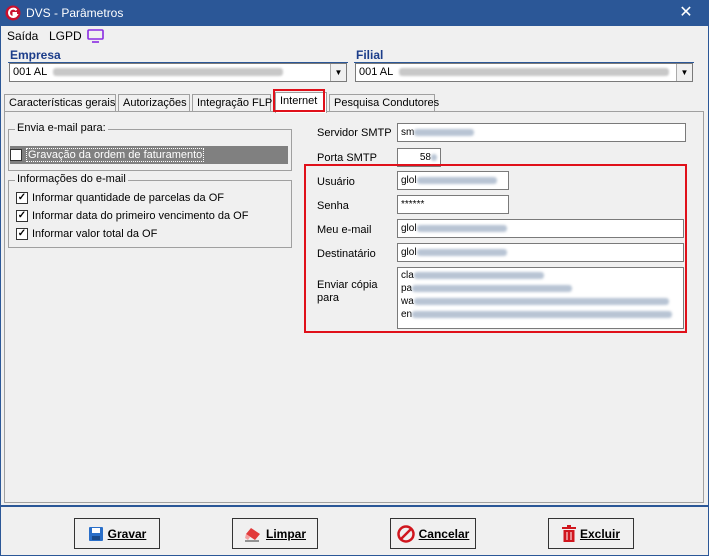 The width and height of the screenshot is (709, 556). Describe the element at coordinates (128, 198) in the screenshot. I see `checkbox-label: Informar quantidade de parcelas da OF` at that location.